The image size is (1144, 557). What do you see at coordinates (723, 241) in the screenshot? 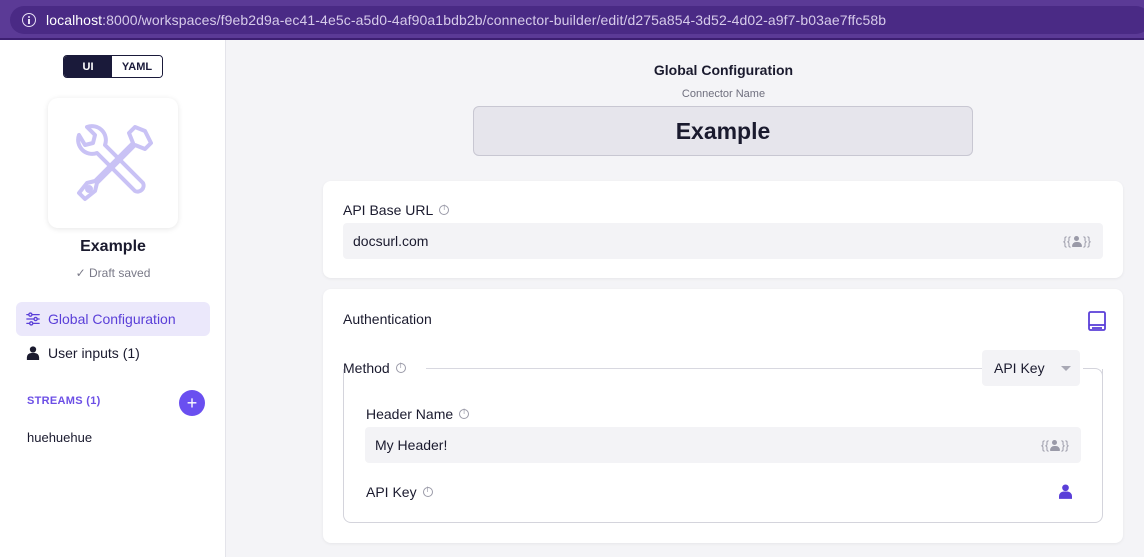
I see `api-base-url-input: docsurl.com {{}}` at bounding box center [723, 241].